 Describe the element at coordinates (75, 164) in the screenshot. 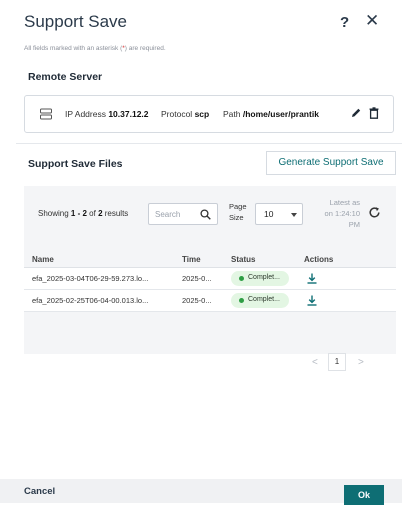

I see `support-save-files-title: Support Save Files` at that location.